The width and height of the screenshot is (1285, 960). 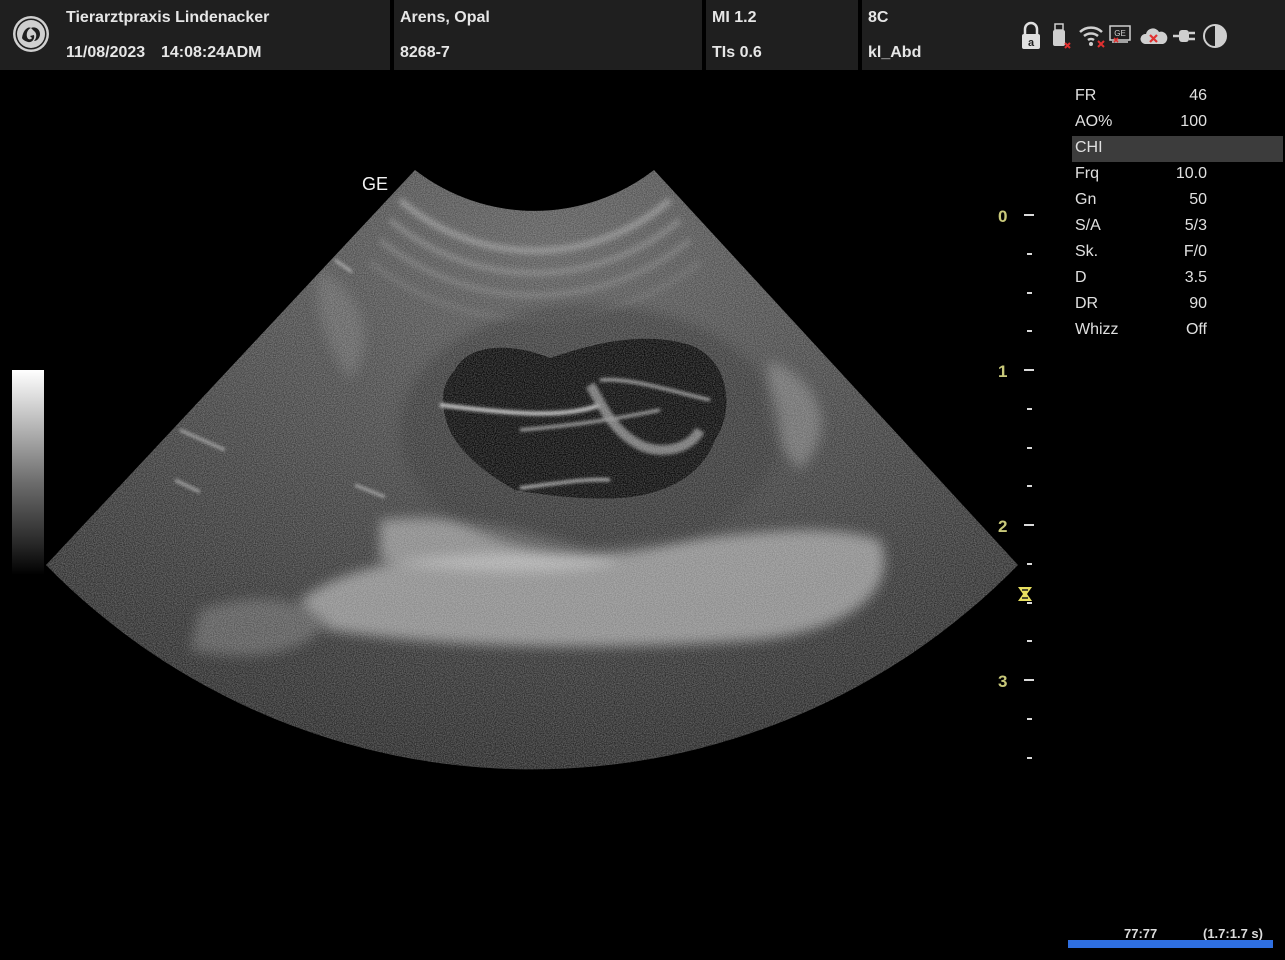 I want to click on cine-progress-track, so click(x=1170, y=944).